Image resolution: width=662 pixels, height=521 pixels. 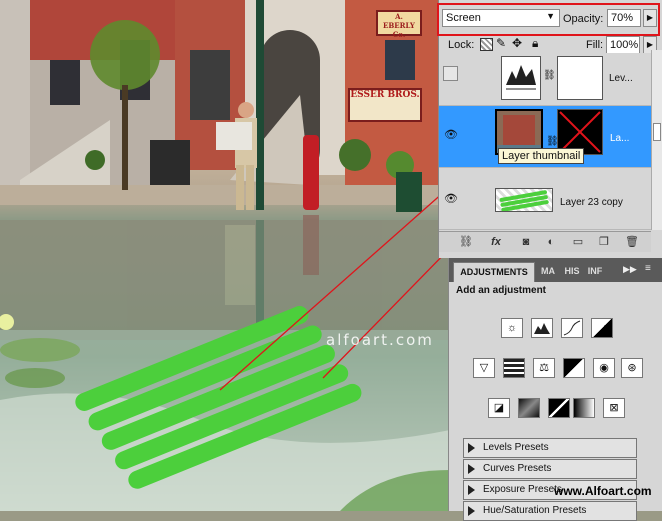 I want to click on preset-label: Exposure Presets, so click(x=522, y=489).